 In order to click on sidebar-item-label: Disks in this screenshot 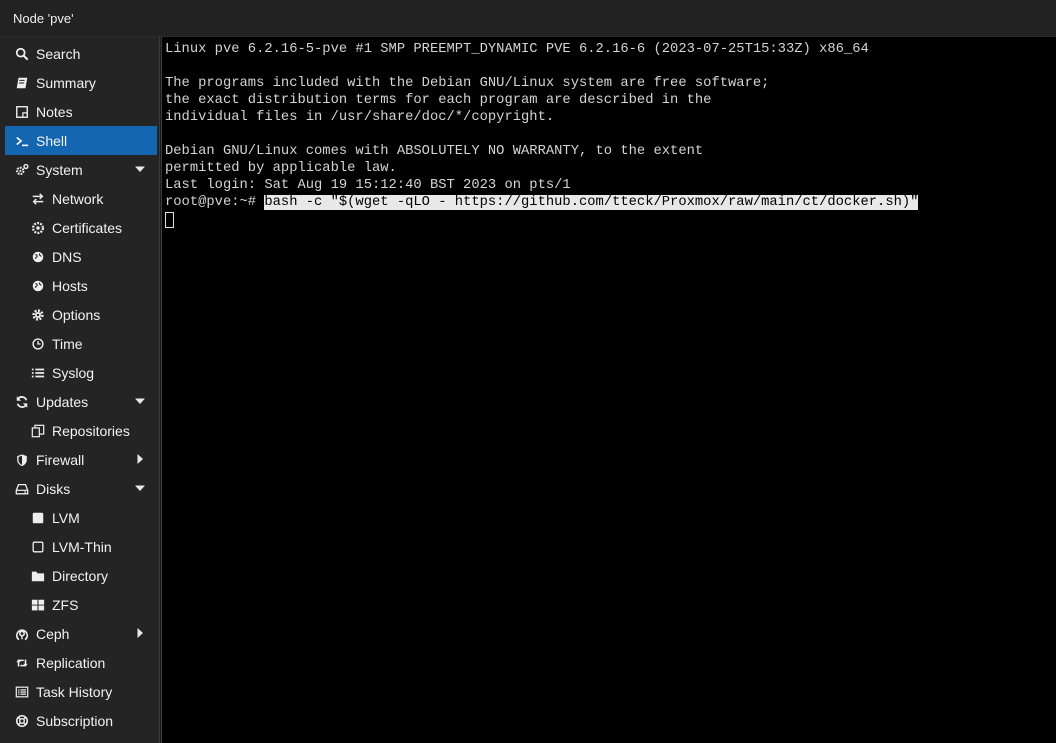, I will do `click(53, 488)`.